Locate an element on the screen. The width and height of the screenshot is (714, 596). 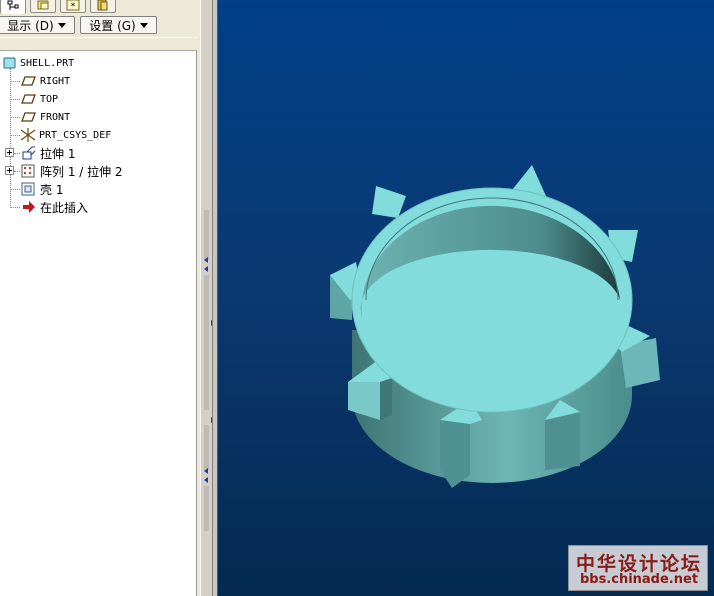
insert-here-arrow-icon is located at coordinates (29, 207).